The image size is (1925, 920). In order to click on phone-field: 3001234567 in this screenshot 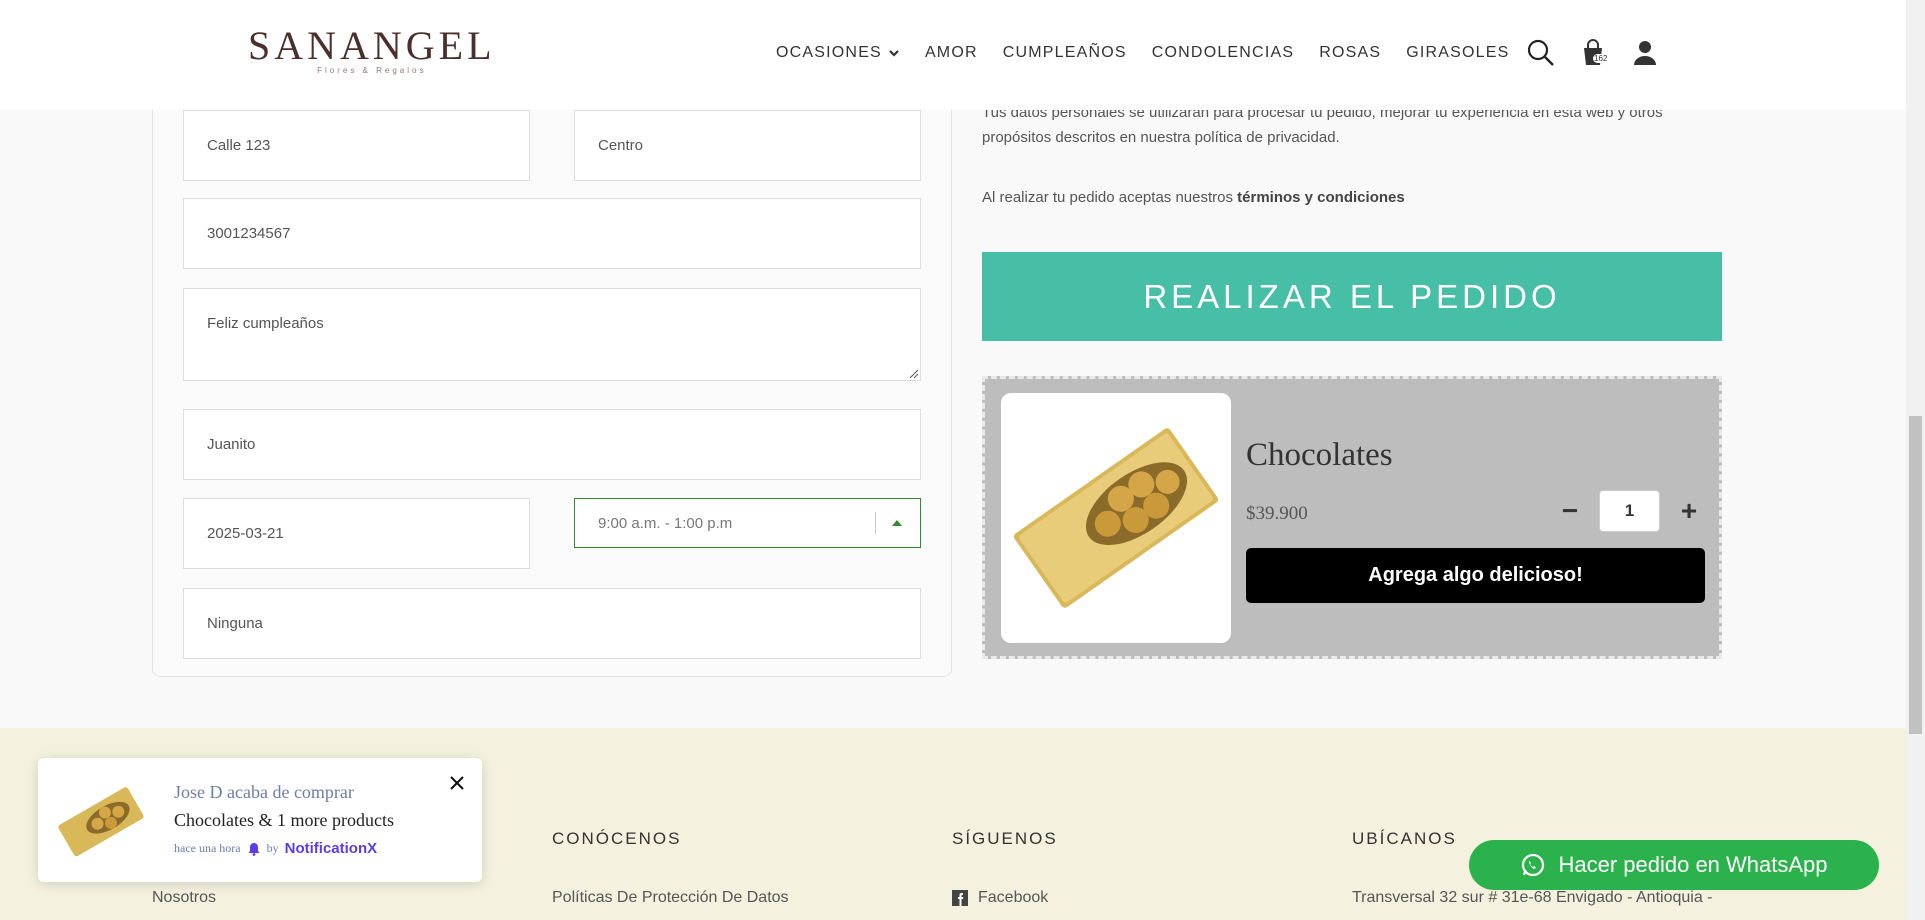, I will do `click(552, 233)`.